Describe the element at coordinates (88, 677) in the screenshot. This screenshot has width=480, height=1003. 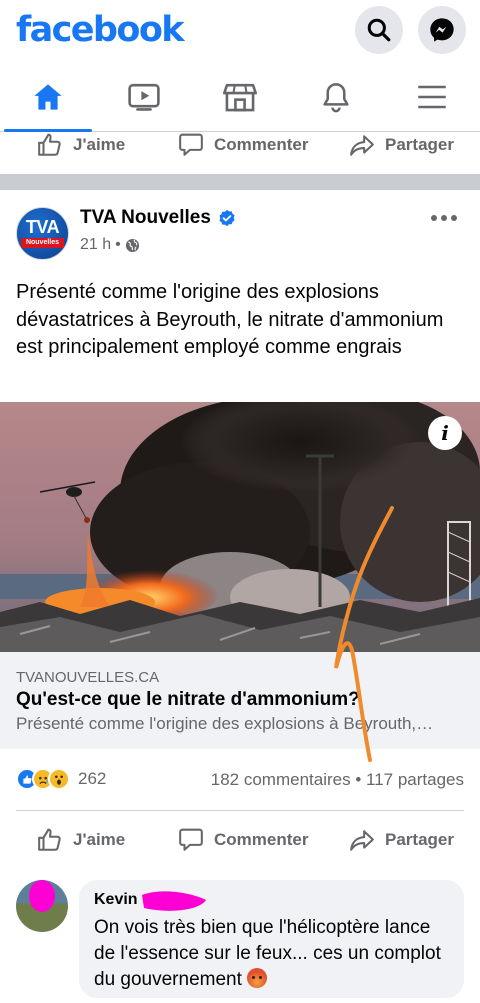
I see `link-domain: TVANOUVELLES.CA` at that location.